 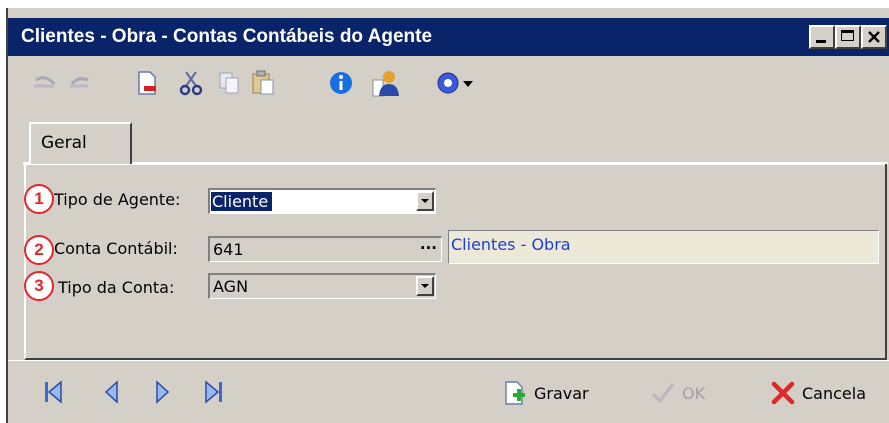 I want to click on copy-icon, so click(x=229, y=83).